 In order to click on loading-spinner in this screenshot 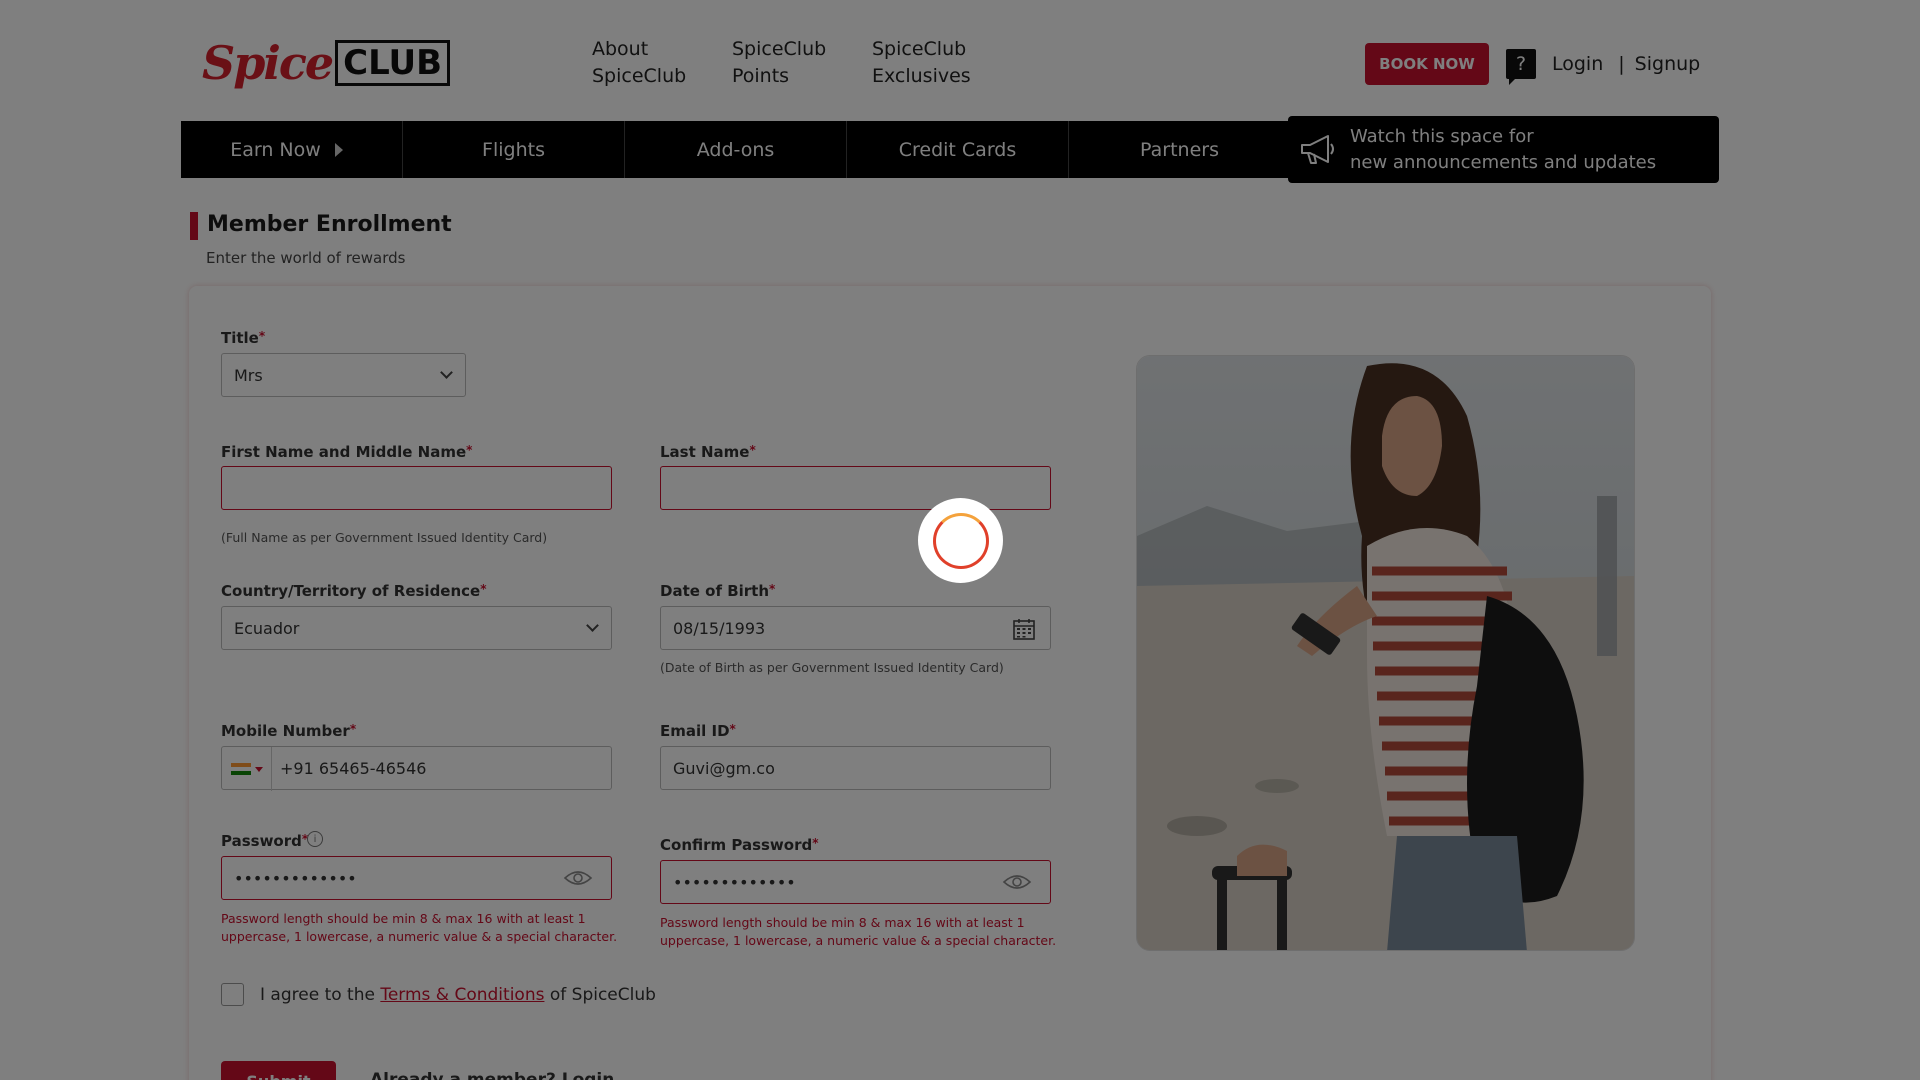, I will do `click(960, 540)`.